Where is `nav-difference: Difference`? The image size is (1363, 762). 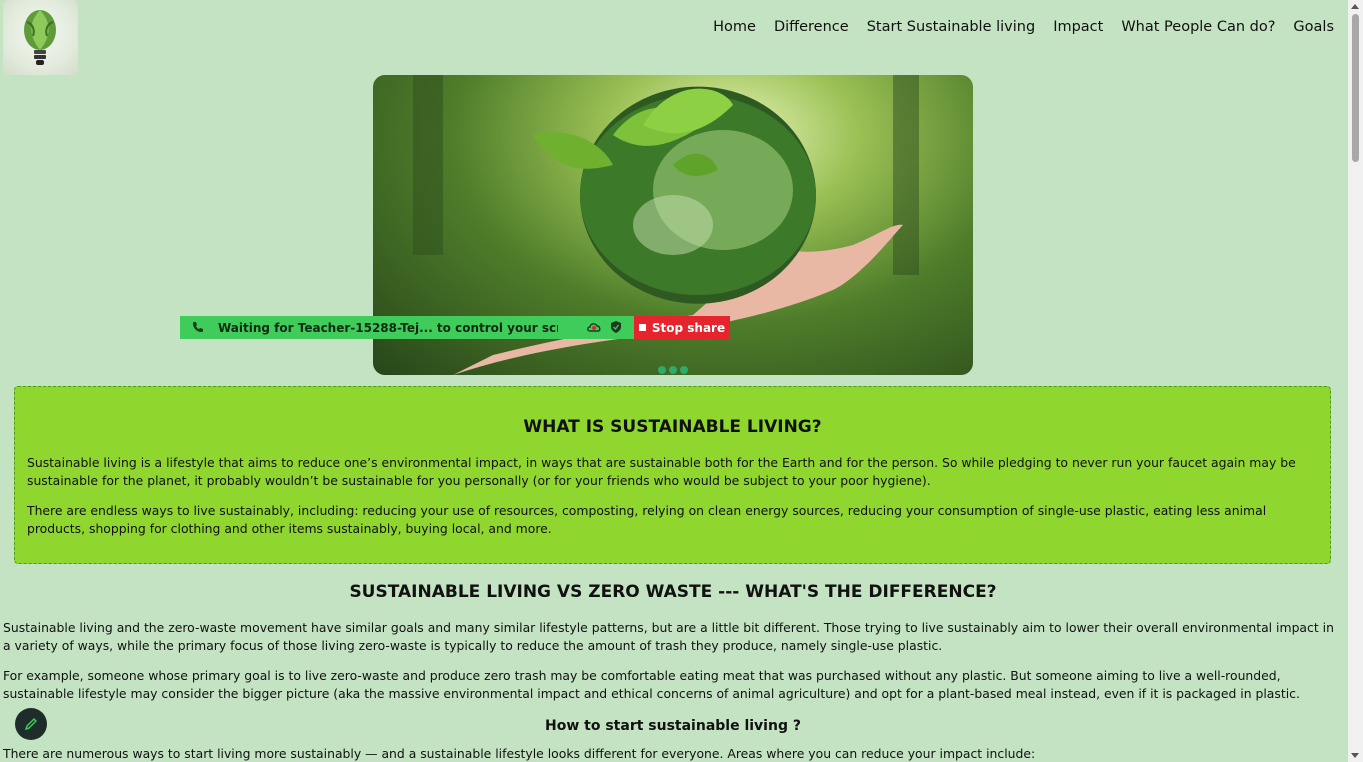 nav-difference: Difference is located at coordinates (811, 27).